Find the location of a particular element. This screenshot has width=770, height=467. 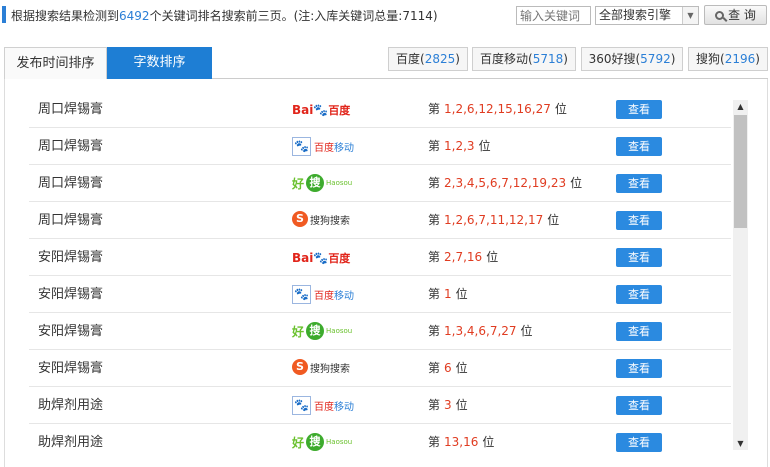

keyword-search-input is located at coordinates (553, 15).